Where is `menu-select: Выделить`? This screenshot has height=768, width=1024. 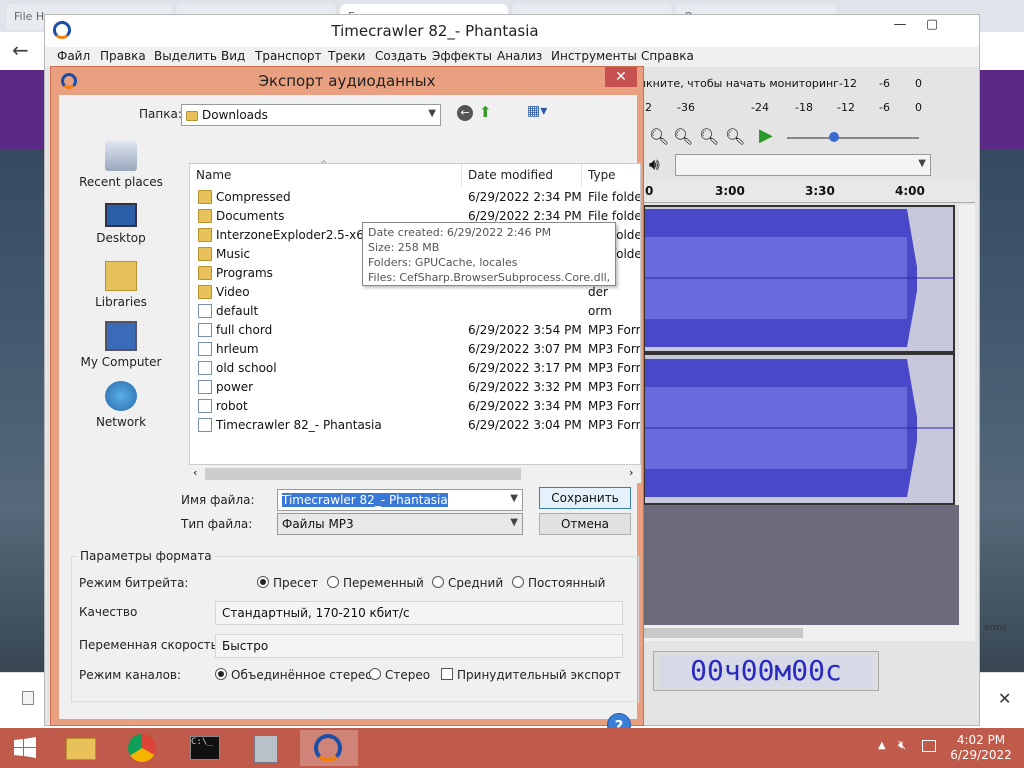 menu-select: Выделить is located at coordinates (185, 56).